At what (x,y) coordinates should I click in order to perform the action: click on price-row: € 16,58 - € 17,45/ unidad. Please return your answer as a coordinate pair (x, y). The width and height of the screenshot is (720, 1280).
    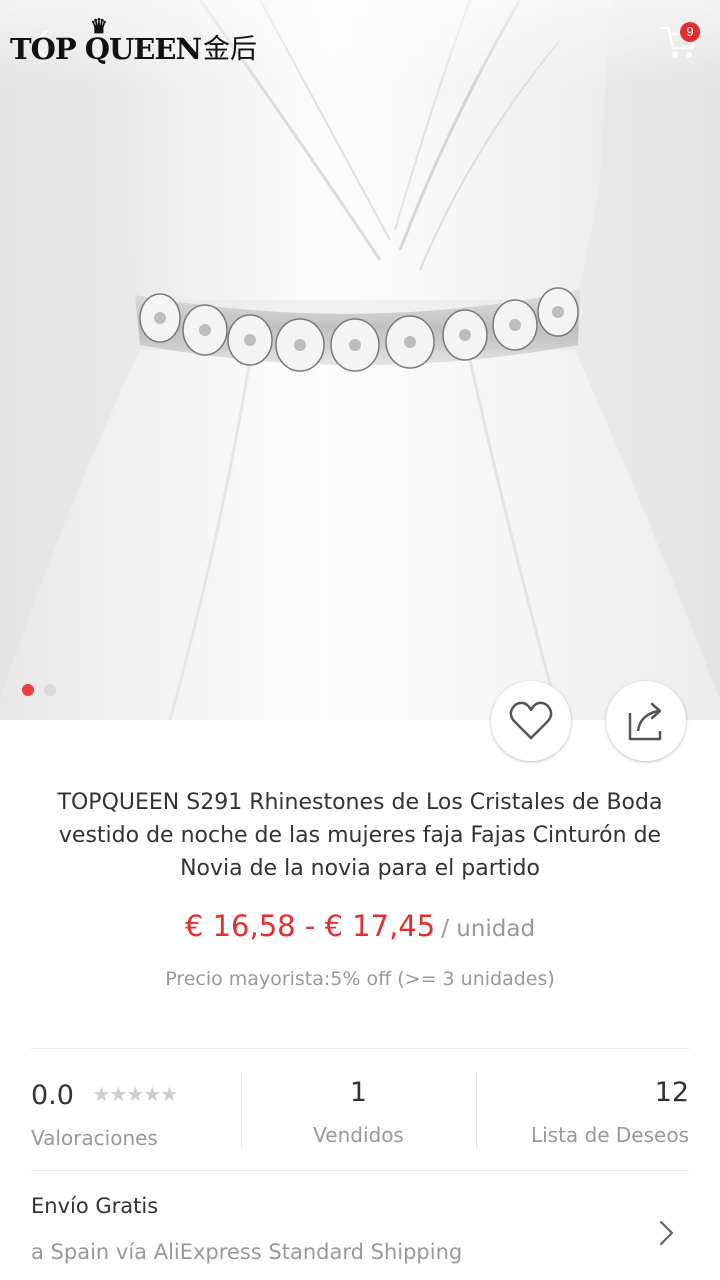
    Looking at the image, I should click on (360, 926).